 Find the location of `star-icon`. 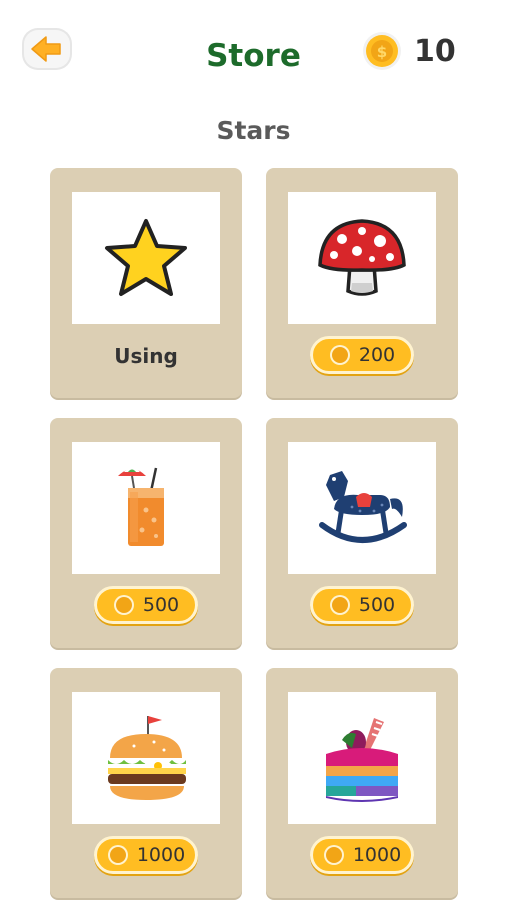

star-icon is located at coordinates (146, 257).